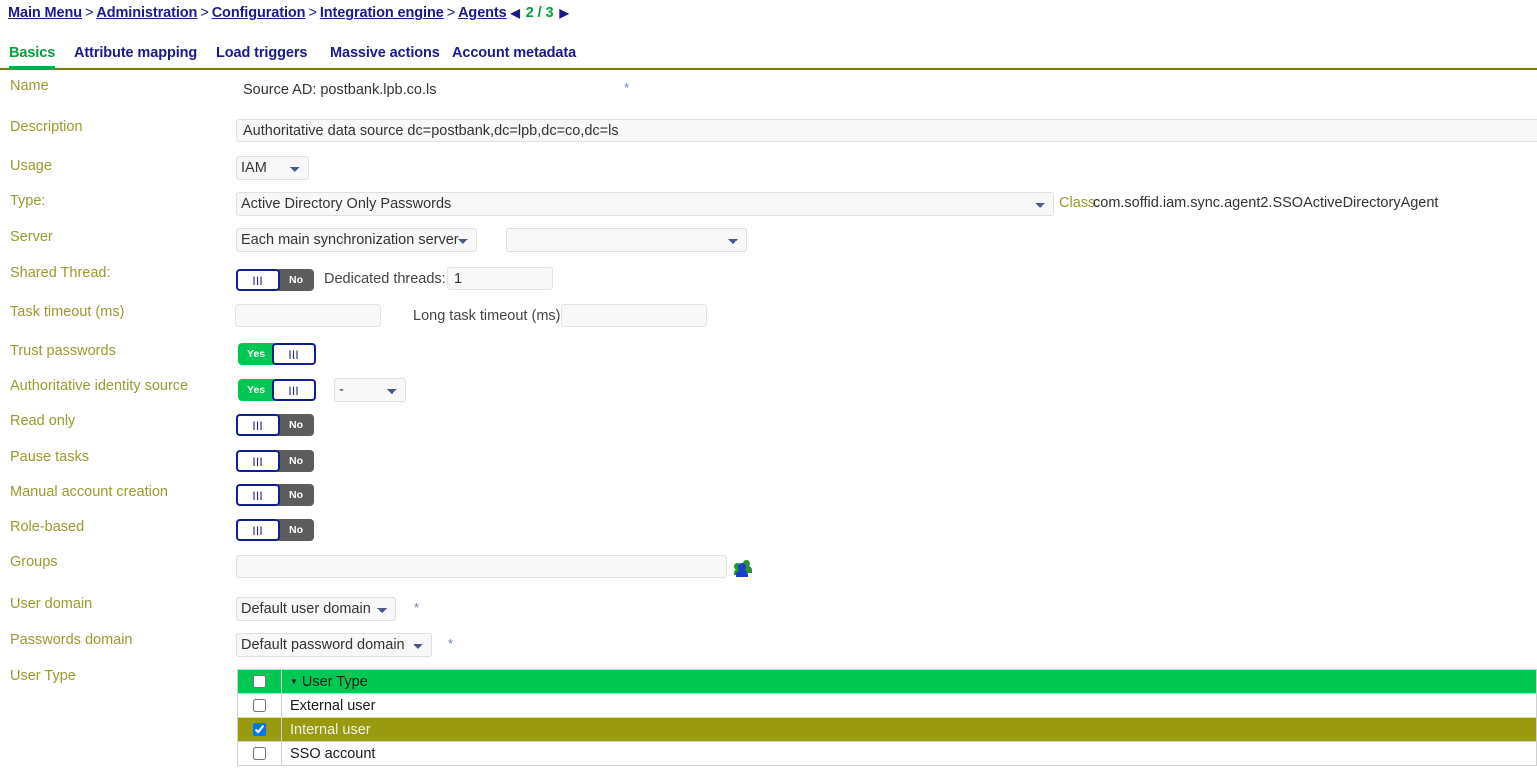 The width and height of the screenshot is (1537, 781). I want to click on breadcrumb-item-integration-engine: Integration engine, so click(382, 13).